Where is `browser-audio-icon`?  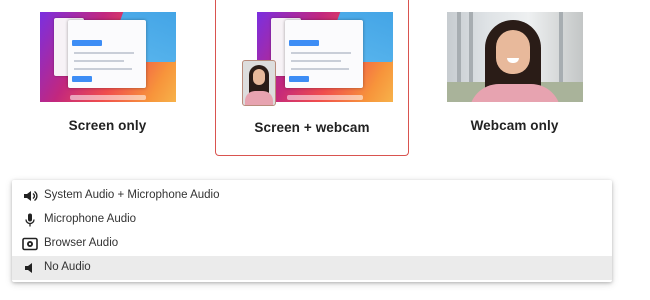 browser-audio-icon is located at coordinates (30, 244).